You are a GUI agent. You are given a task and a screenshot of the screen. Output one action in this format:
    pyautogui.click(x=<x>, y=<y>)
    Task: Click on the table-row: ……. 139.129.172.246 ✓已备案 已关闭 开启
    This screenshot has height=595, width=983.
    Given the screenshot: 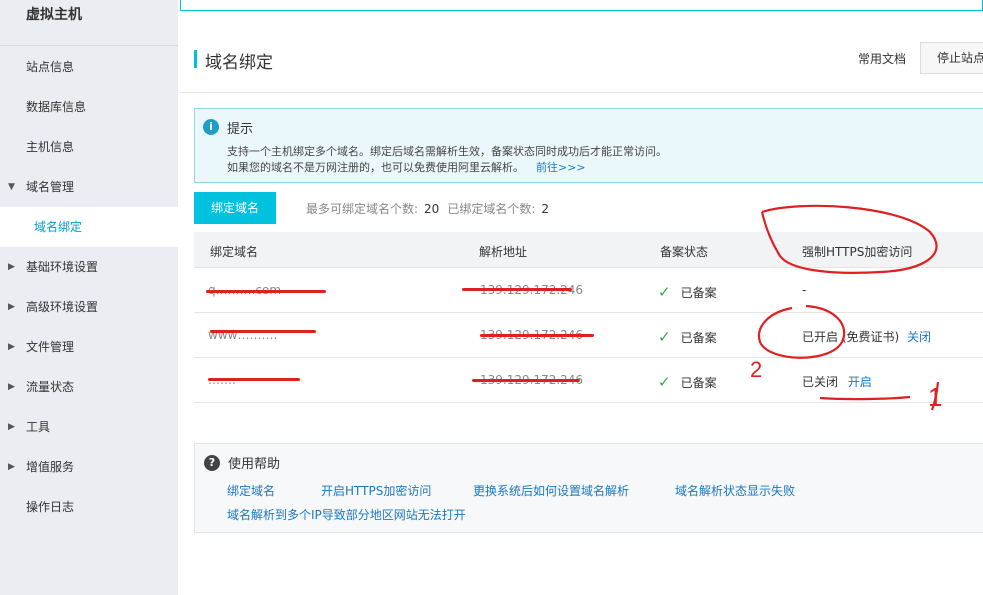 What is the action you would take?
    pyautogui.click(x=588, y=380)
    